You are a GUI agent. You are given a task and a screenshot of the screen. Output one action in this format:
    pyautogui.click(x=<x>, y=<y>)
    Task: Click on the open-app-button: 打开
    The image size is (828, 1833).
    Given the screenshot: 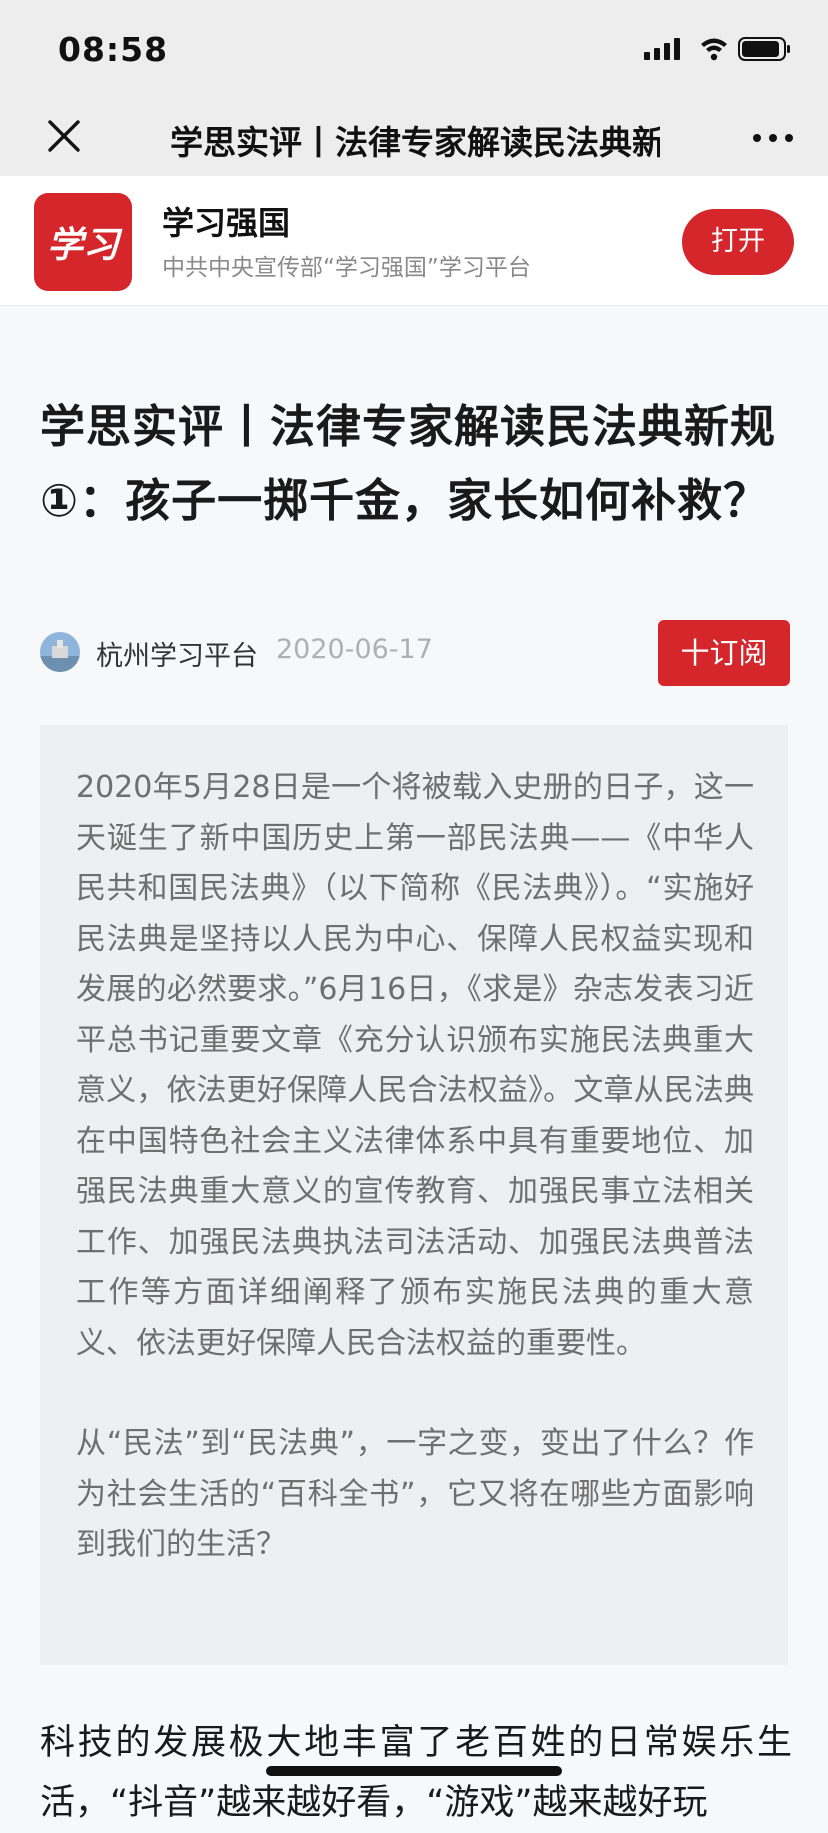 What is the action you would take?
    pyautogui.click(x=738, y=242)
    